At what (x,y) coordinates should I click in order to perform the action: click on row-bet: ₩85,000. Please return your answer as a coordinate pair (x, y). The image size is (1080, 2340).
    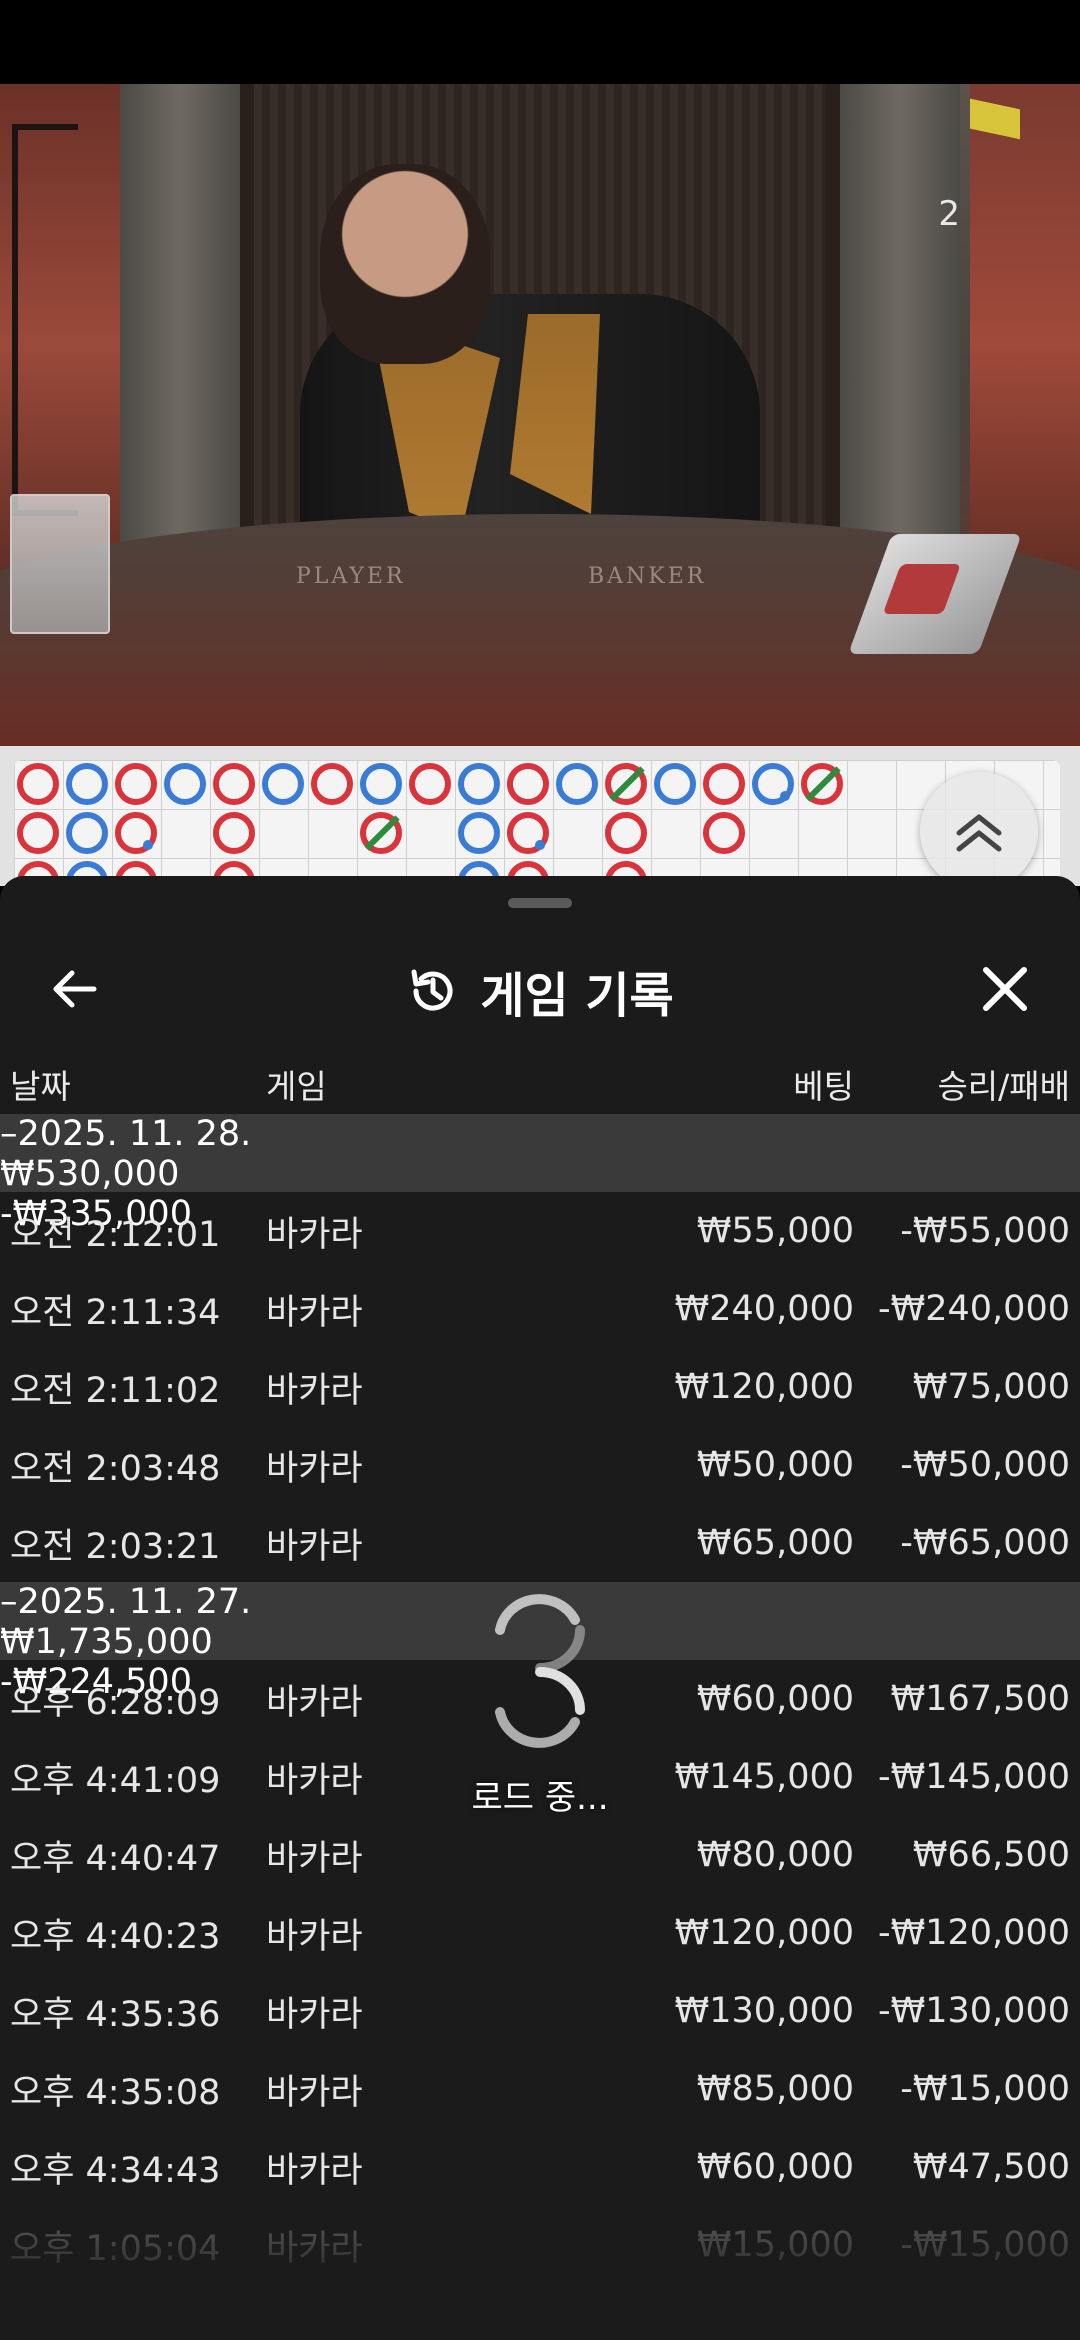
    Looking at the image, I should click on (775, 2089).